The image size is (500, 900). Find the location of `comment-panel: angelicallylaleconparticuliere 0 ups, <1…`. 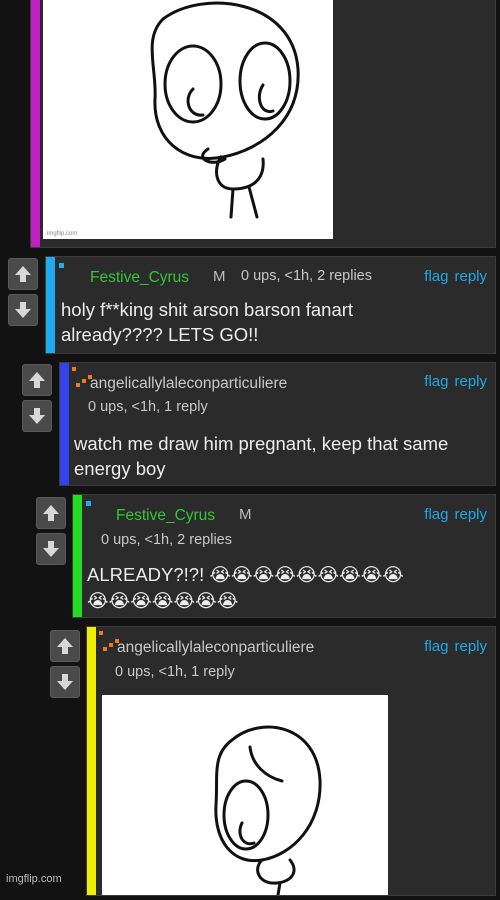

comment-panel: angelicallylaleconparticuliere 0 ups, <1… is located at coordinates (277, 424).